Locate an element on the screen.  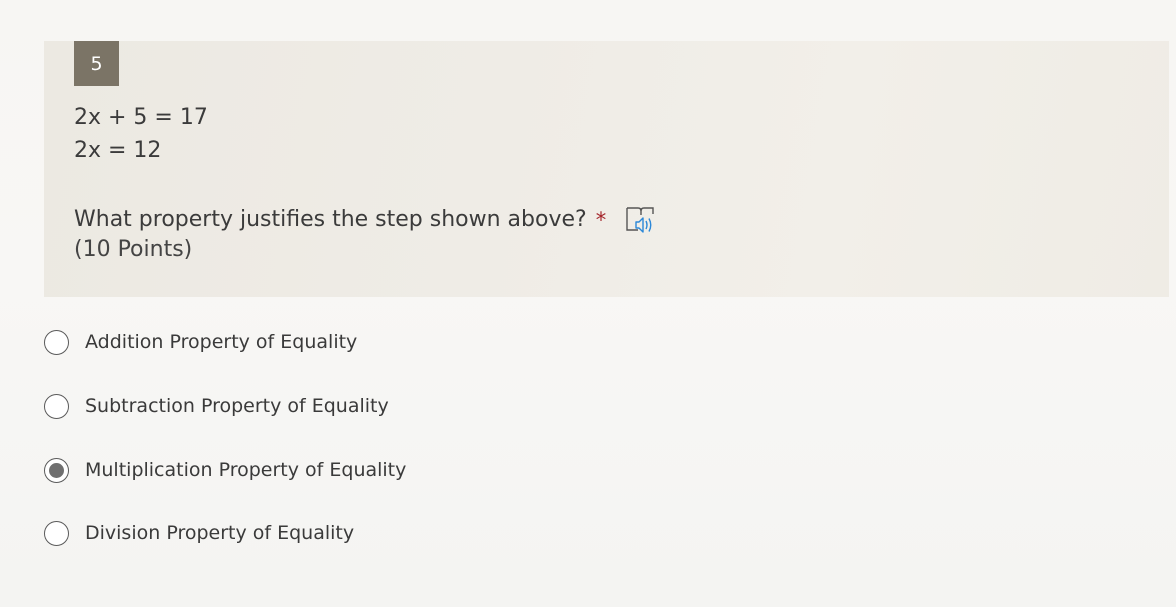
equation-line-1: 2x + 5 = 17 is located at coordinates (141, 117).